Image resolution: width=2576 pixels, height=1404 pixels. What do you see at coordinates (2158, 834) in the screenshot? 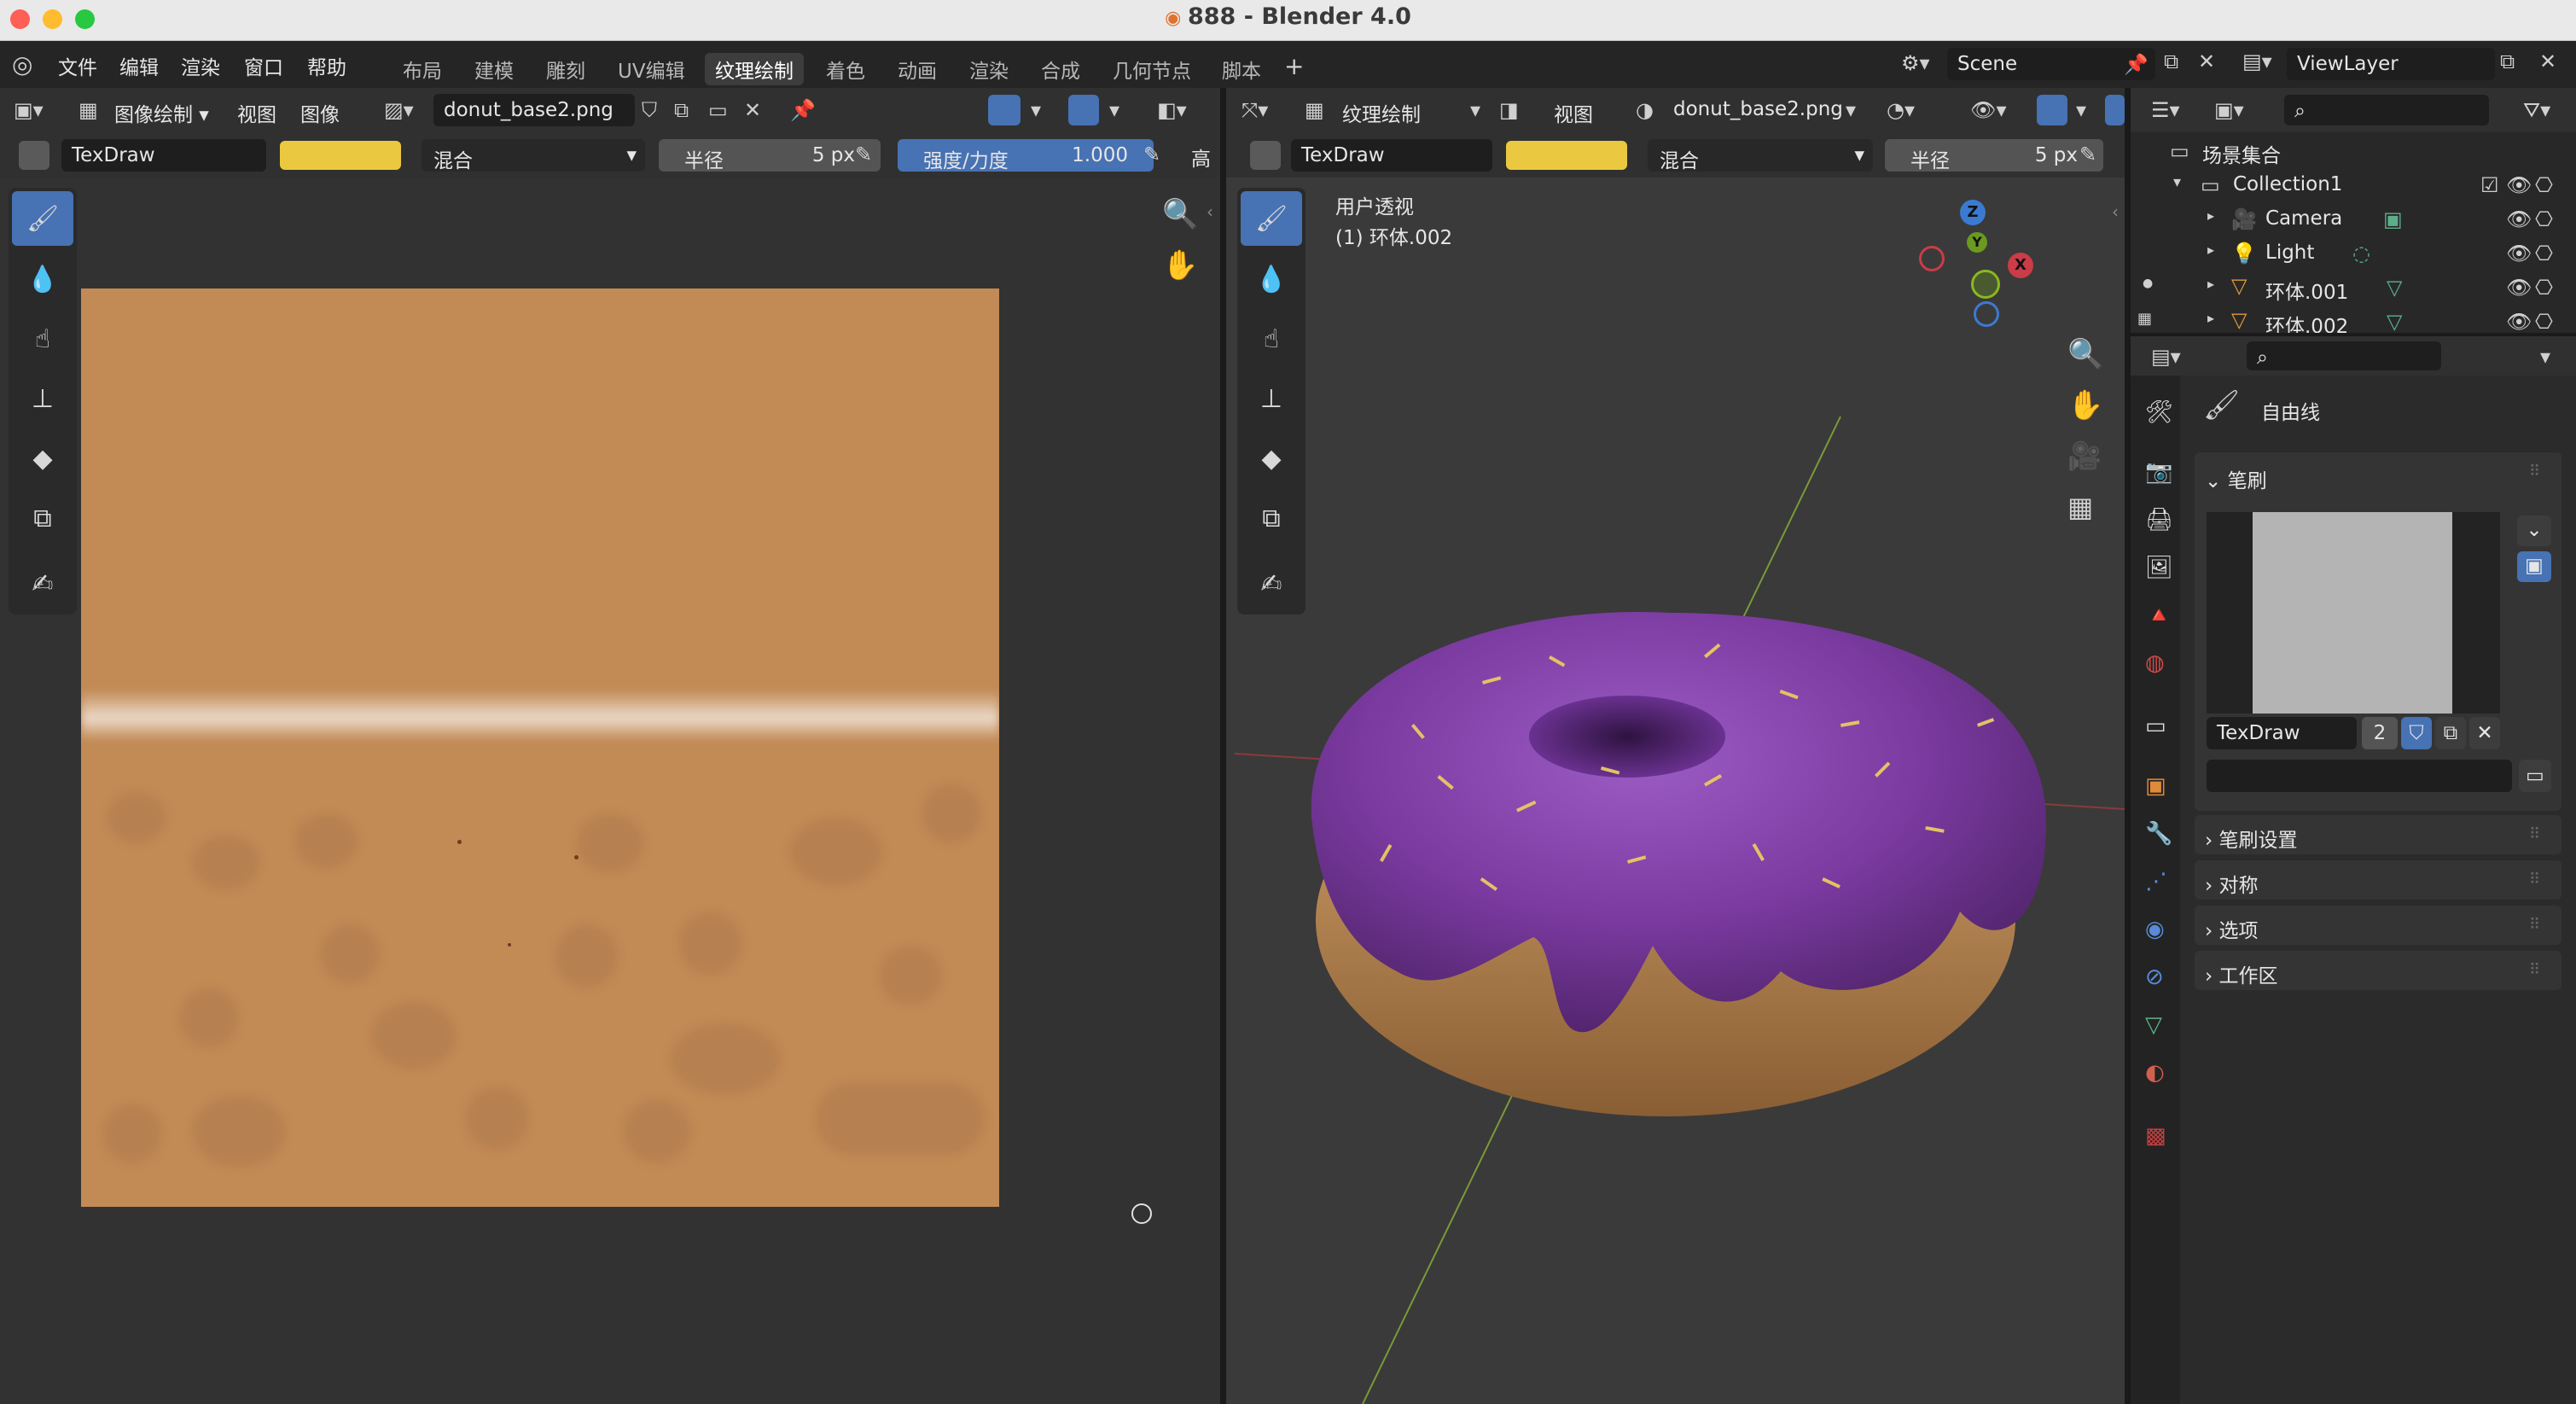
I see `modifier-tab-icon: 🔧` at bounding box center [2158, 834].